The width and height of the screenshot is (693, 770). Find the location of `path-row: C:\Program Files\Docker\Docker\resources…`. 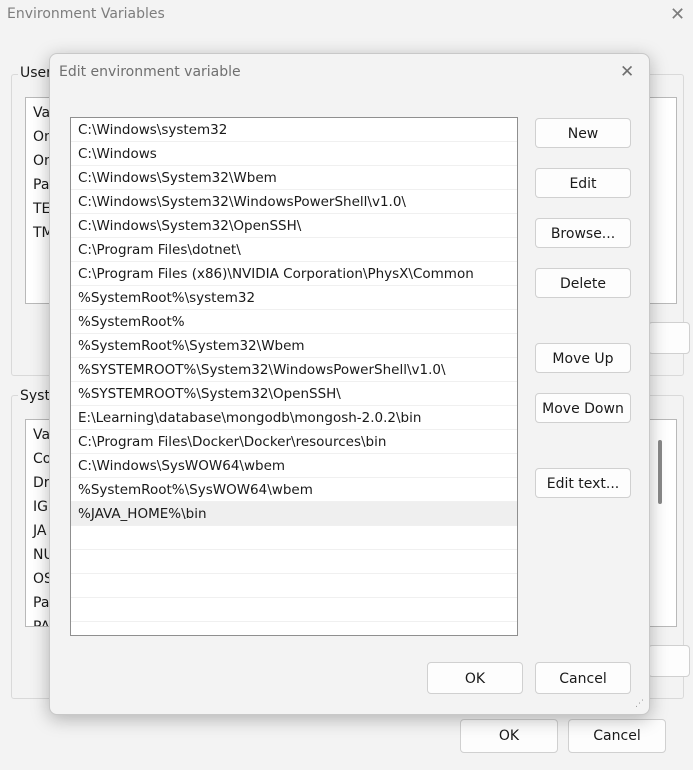

path-row: C:\Program Files\Docker\Docker\resources… is located at coordinates (294, 442).